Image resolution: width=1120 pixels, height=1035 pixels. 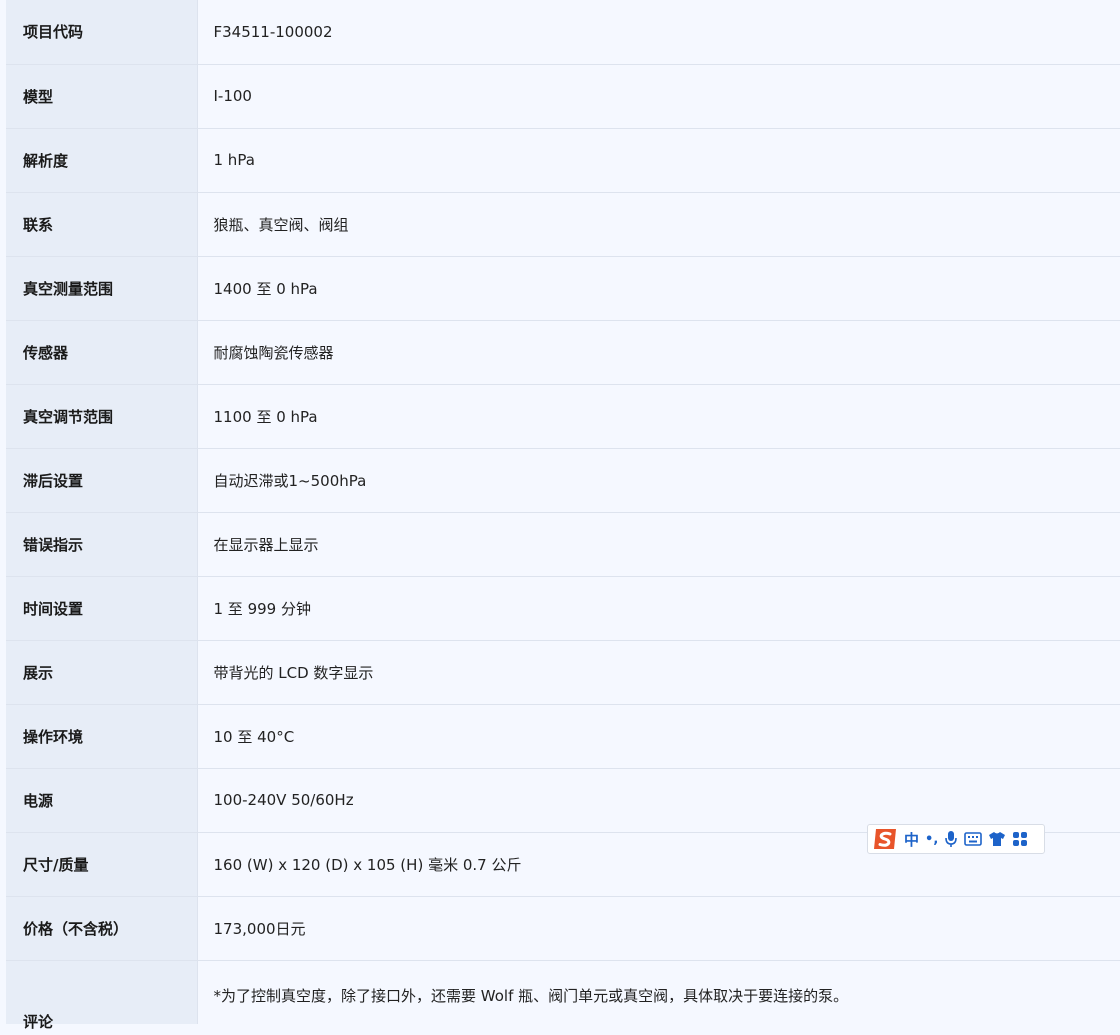 I want to click on spec-label-text: 价格（不含税）, so click(x=76, y=928).